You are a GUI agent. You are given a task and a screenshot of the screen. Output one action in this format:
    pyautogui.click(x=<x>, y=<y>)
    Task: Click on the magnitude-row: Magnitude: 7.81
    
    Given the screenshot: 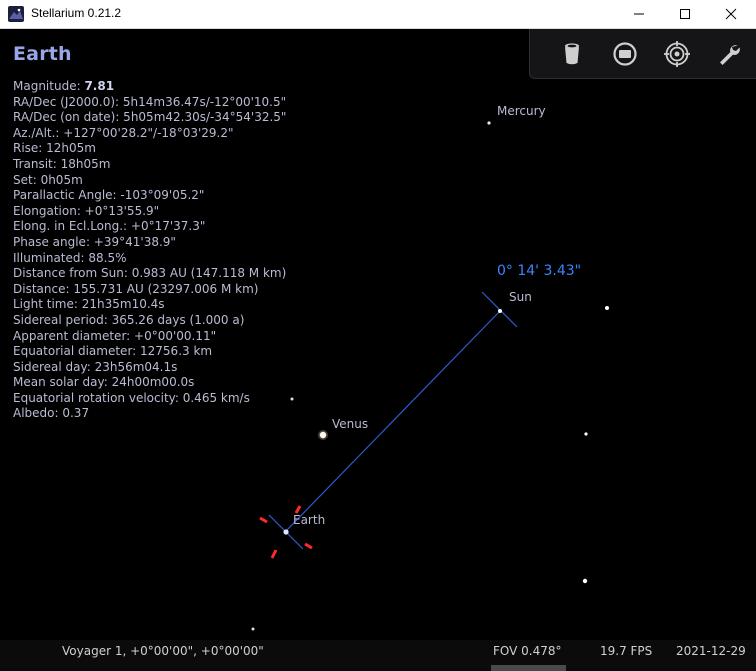 What is the action you would take?
    pyautogui.click(x=149, y=87)
    